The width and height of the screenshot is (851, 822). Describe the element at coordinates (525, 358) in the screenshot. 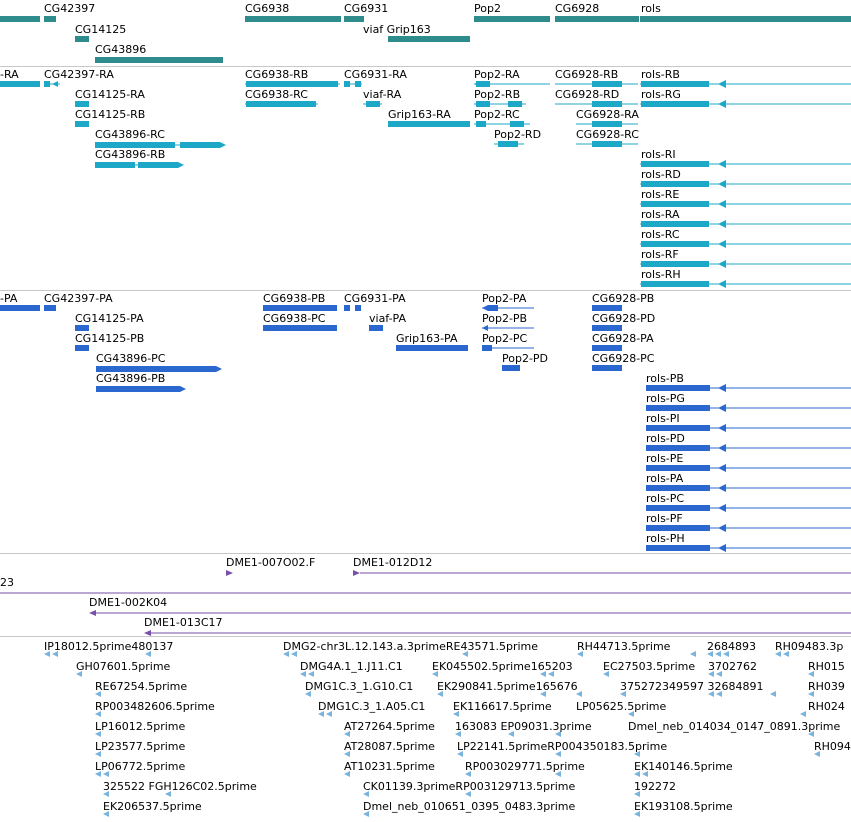

I see `cds-label: Pop2-PD` at that location.